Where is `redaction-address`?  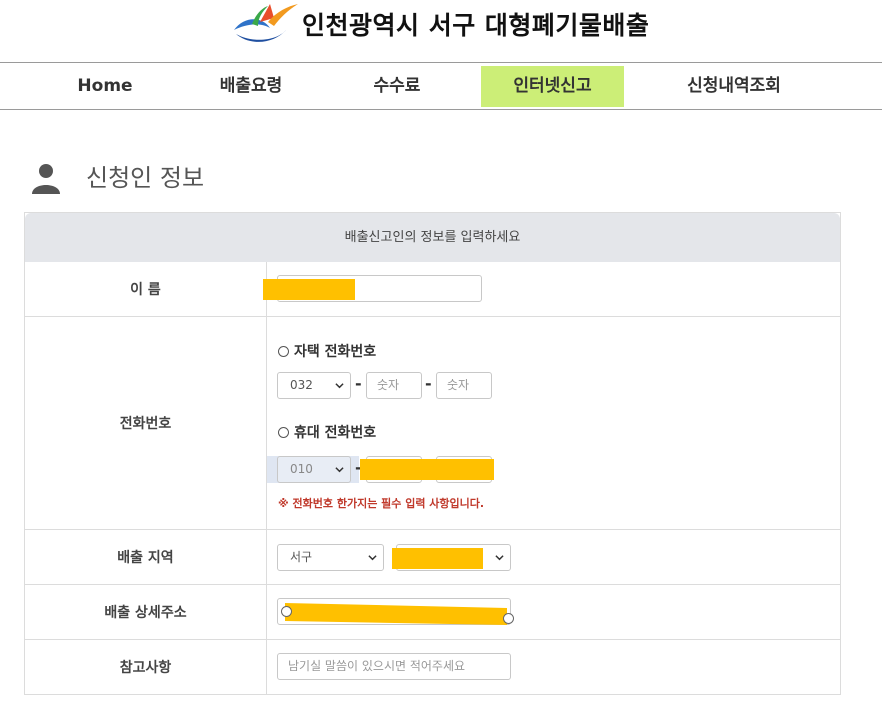 redaction-address is located at coordinates (396, 614).